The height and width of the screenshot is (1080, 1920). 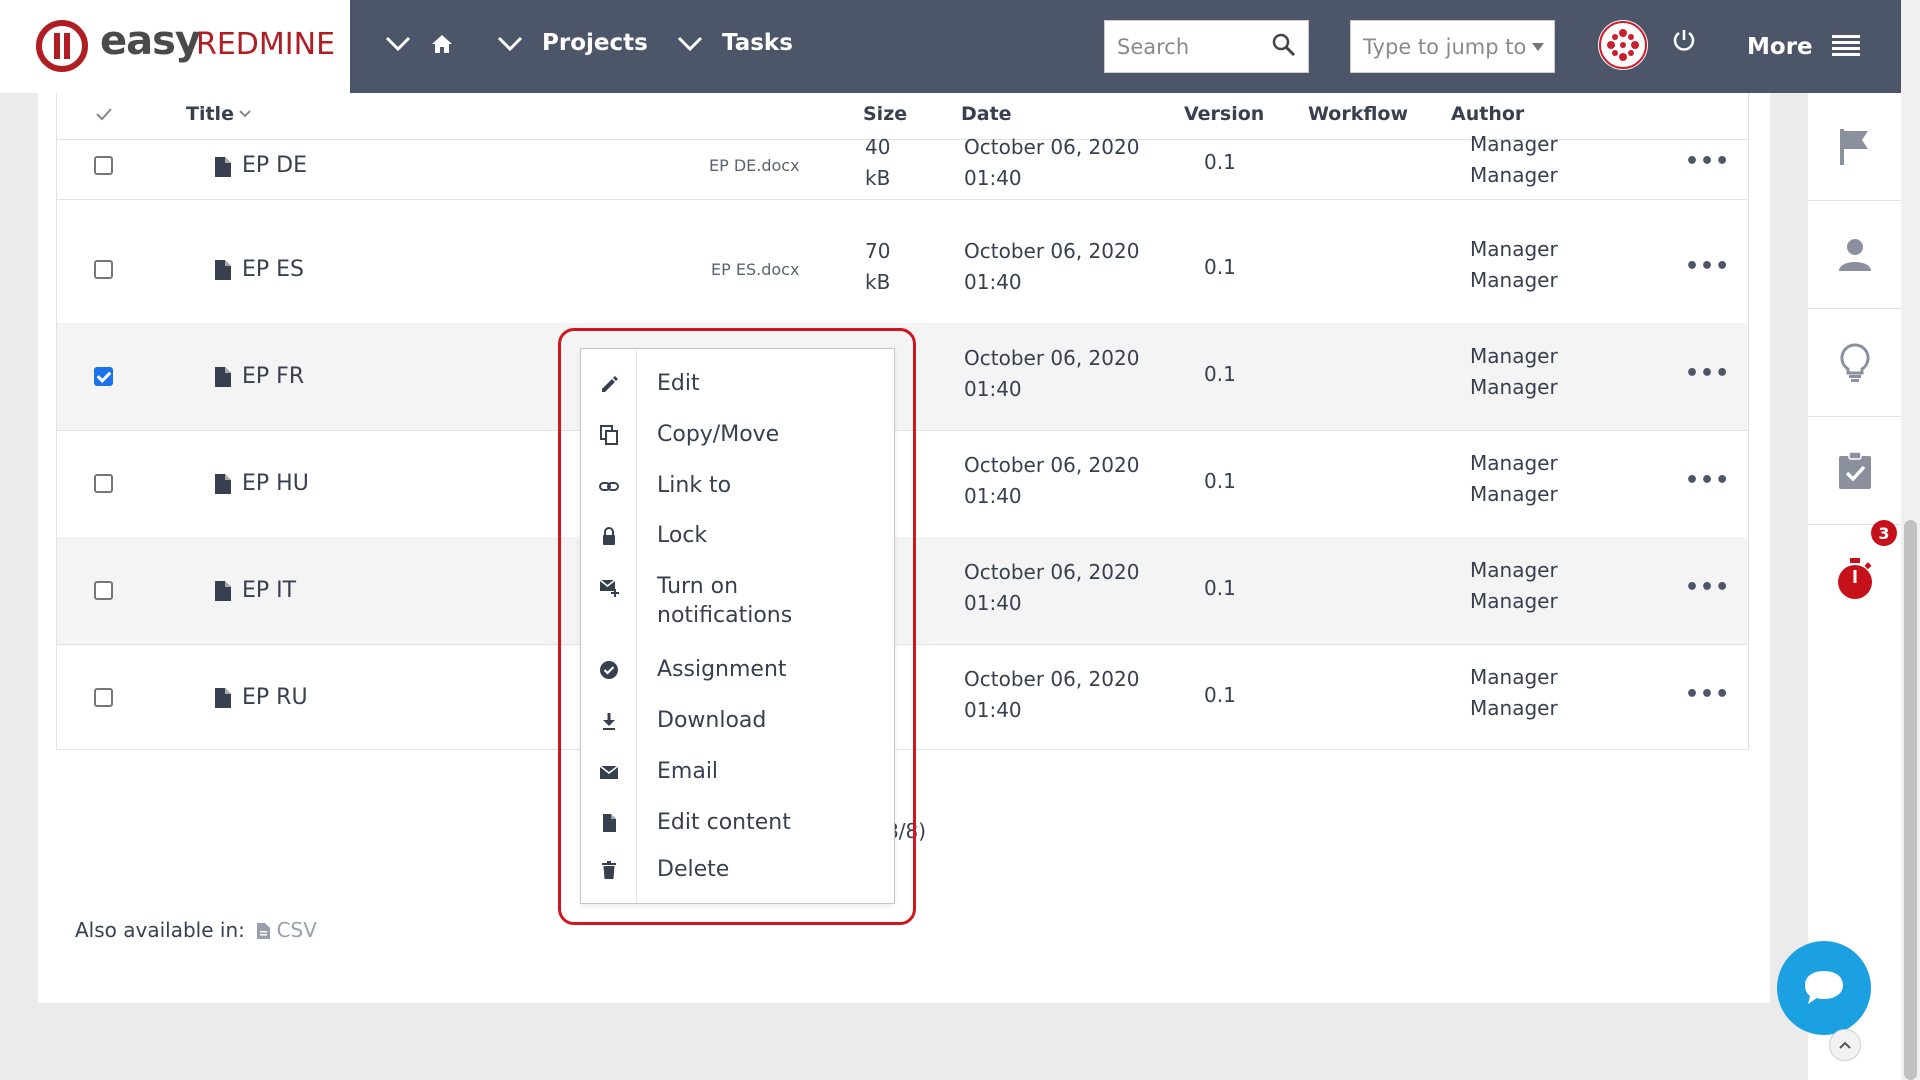 I want to click on menu-item-link-to: Link to, so click(x=737, y=485).